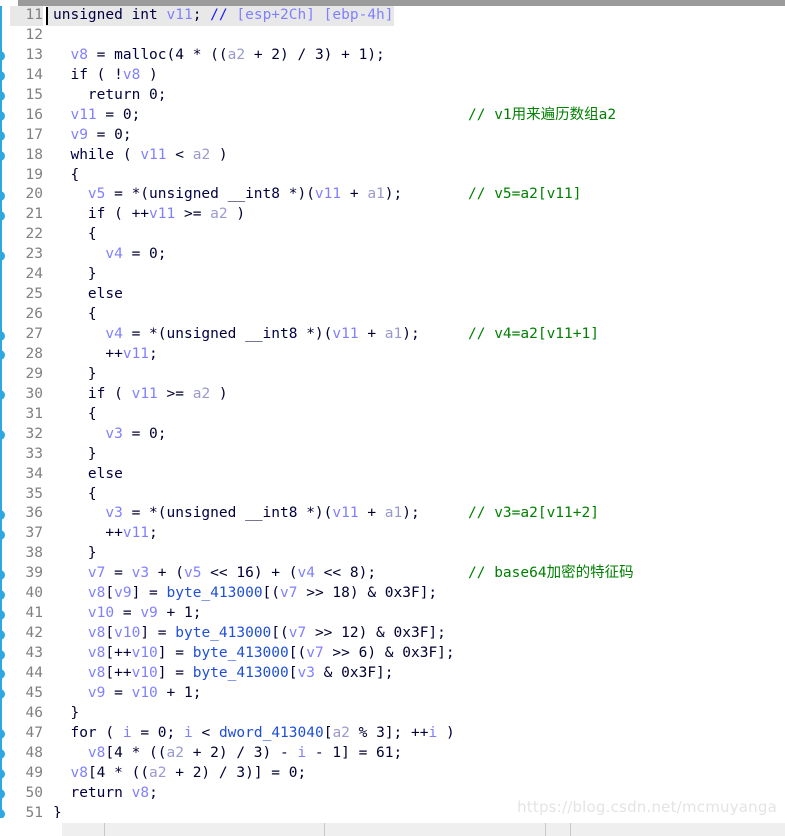 The width and height of the screenshot is (785, 836). I want to click on code-line: 14 if ( !v8 ), so click(392, 76).